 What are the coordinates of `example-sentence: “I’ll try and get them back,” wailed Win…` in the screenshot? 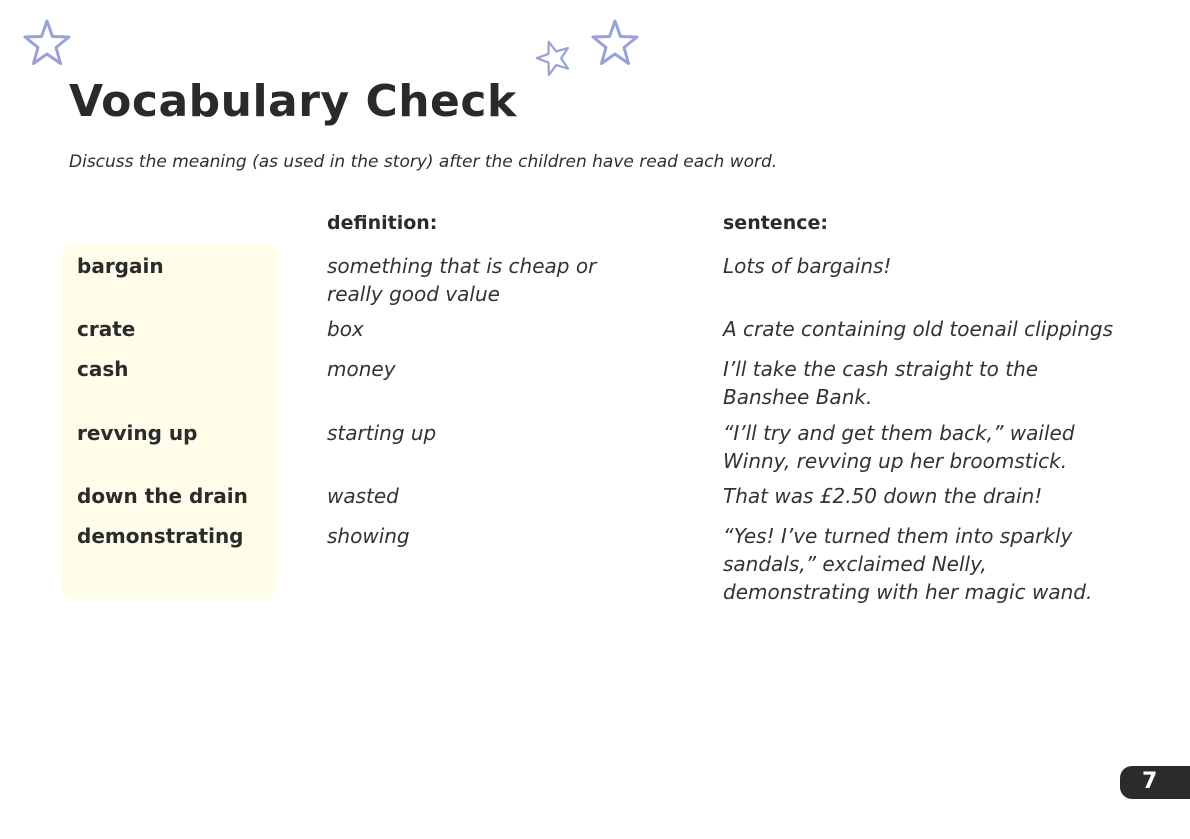 It's located at (899, 447).